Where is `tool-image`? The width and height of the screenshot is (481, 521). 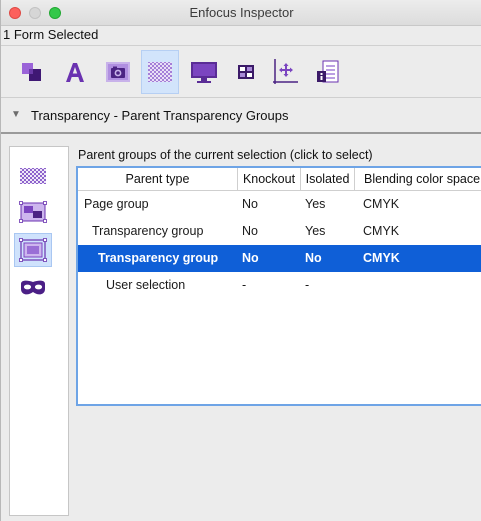
tool-image is located at coordinates (118, 72).